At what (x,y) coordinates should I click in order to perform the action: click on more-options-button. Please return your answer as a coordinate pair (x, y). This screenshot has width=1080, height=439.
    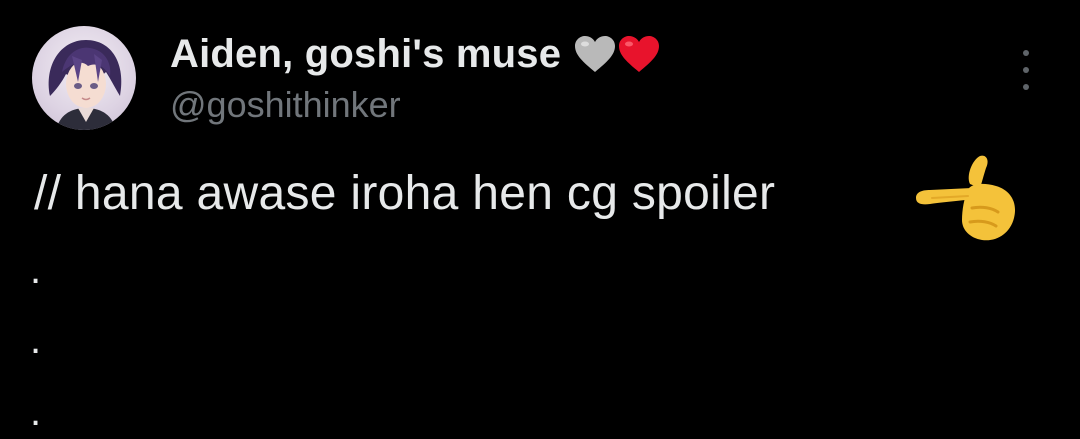
    Looking at the image, I should click on (1026, 70).